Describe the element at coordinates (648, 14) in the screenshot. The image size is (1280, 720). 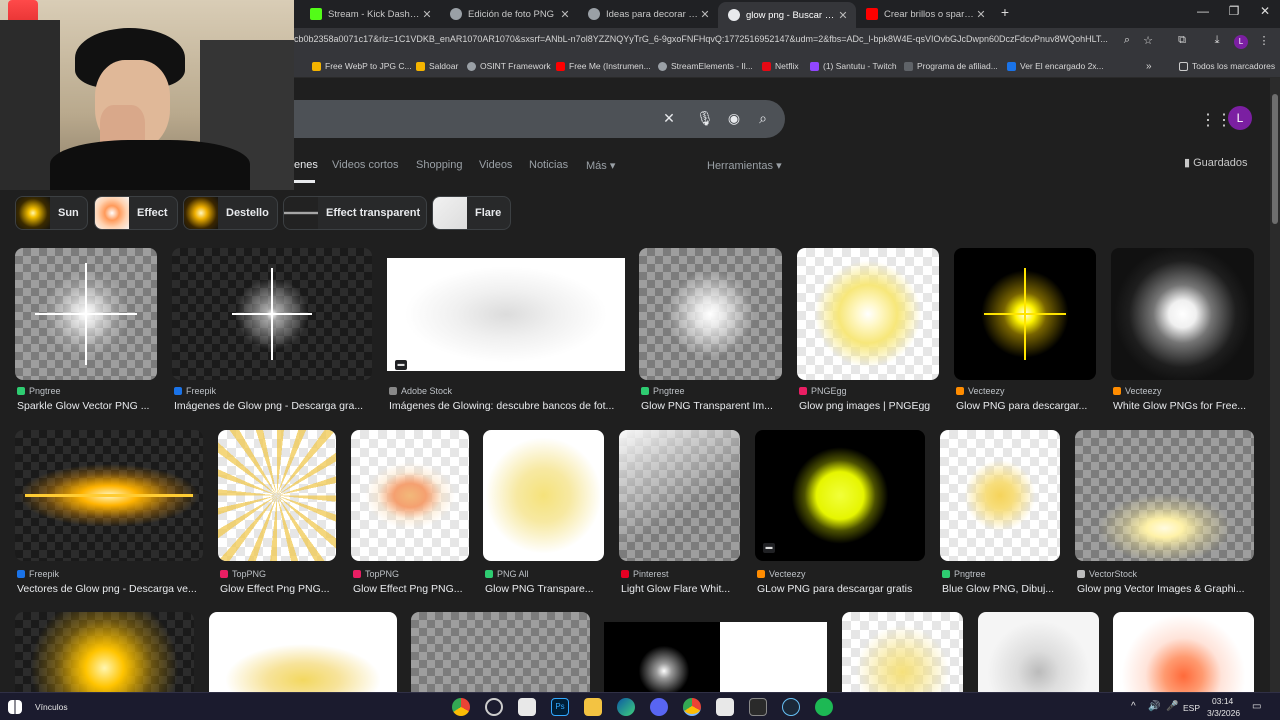
I see `tab-flyer-ideas: Ideas para decorar flyer ✕` at that location.